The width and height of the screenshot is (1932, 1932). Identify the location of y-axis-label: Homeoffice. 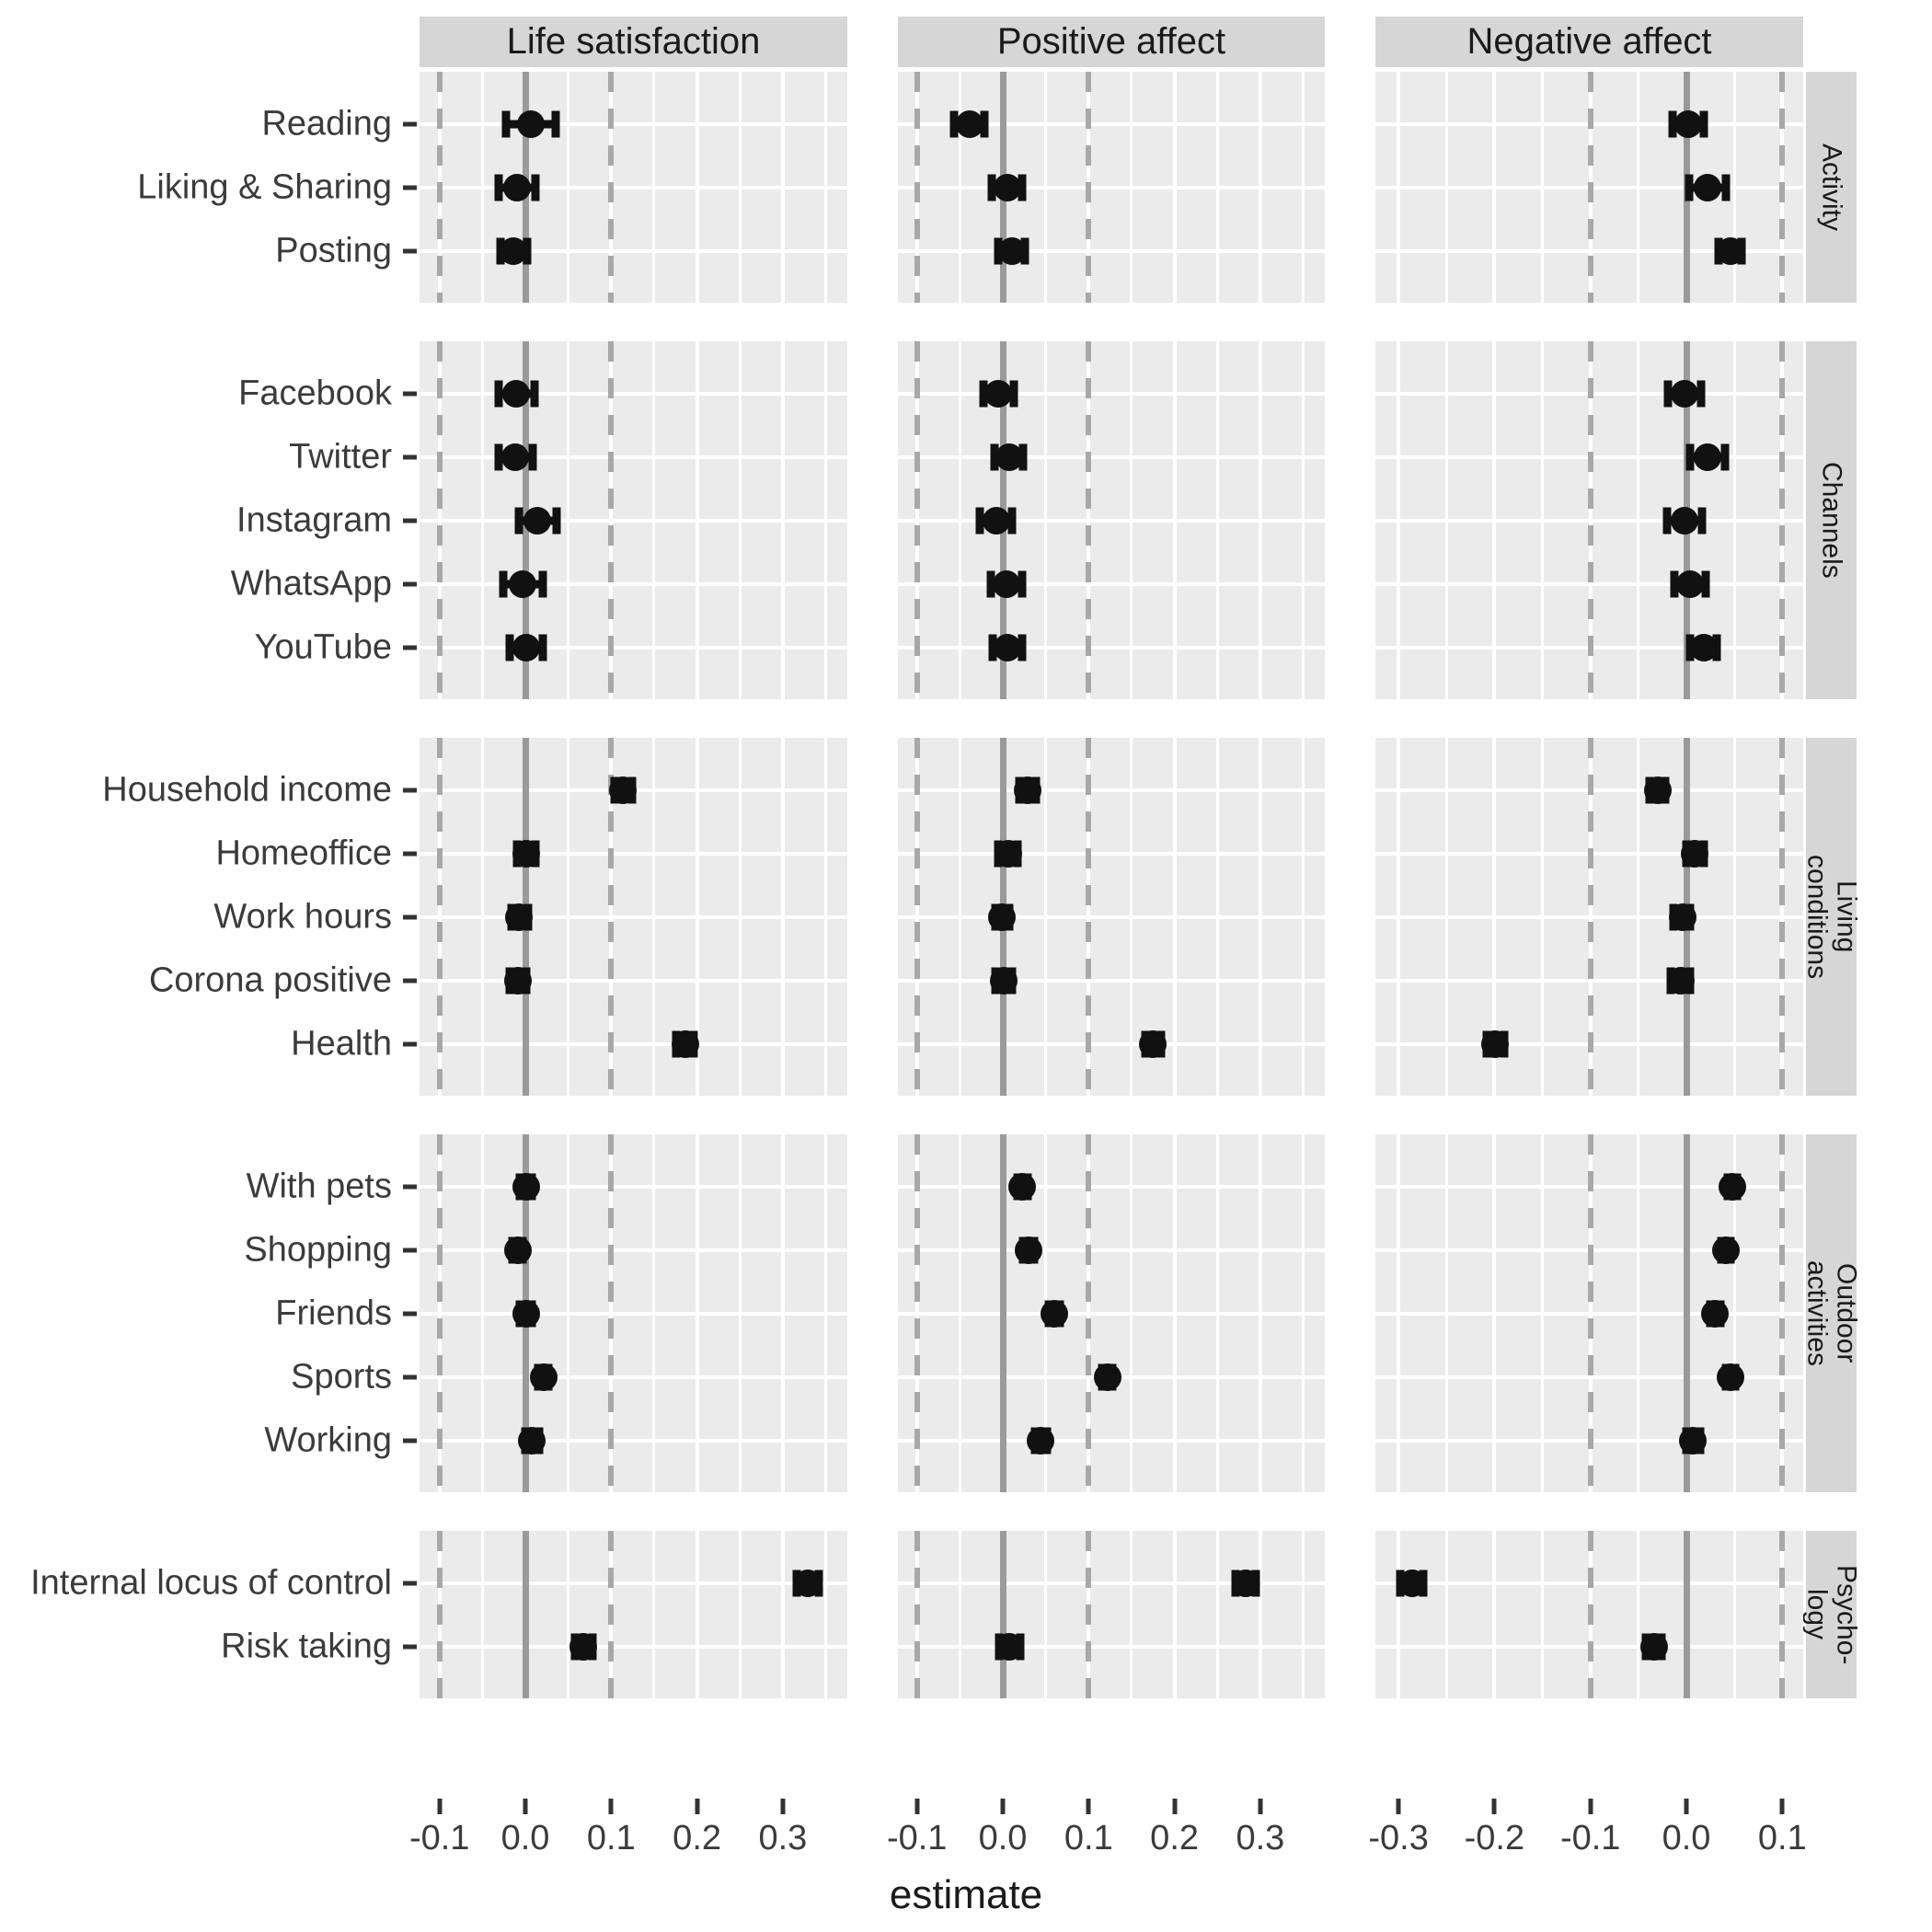
(303, 853).